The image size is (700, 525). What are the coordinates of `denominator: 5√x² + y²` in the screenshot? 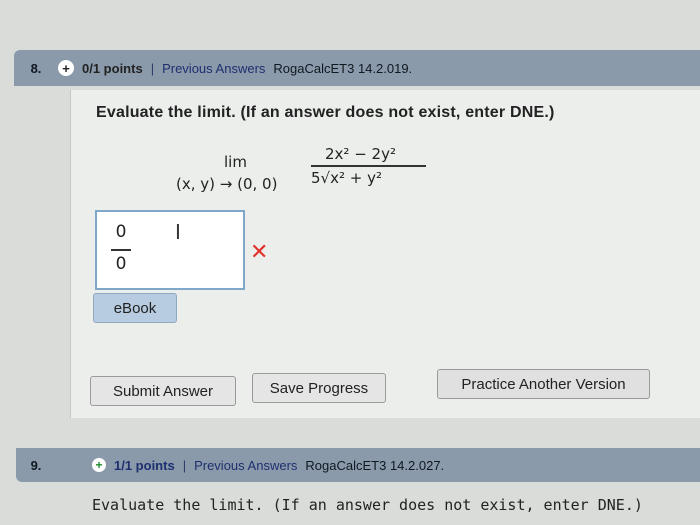 It's located at (346, 178).